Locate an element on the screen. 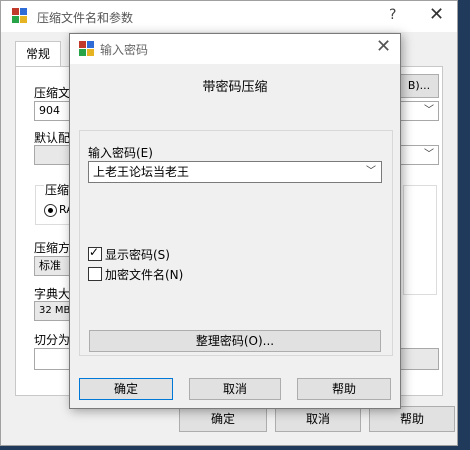 Image resolution: width=470 pixels, height=450 pixels. compression-method-select: 标准 is located at coordinates (54, 266).